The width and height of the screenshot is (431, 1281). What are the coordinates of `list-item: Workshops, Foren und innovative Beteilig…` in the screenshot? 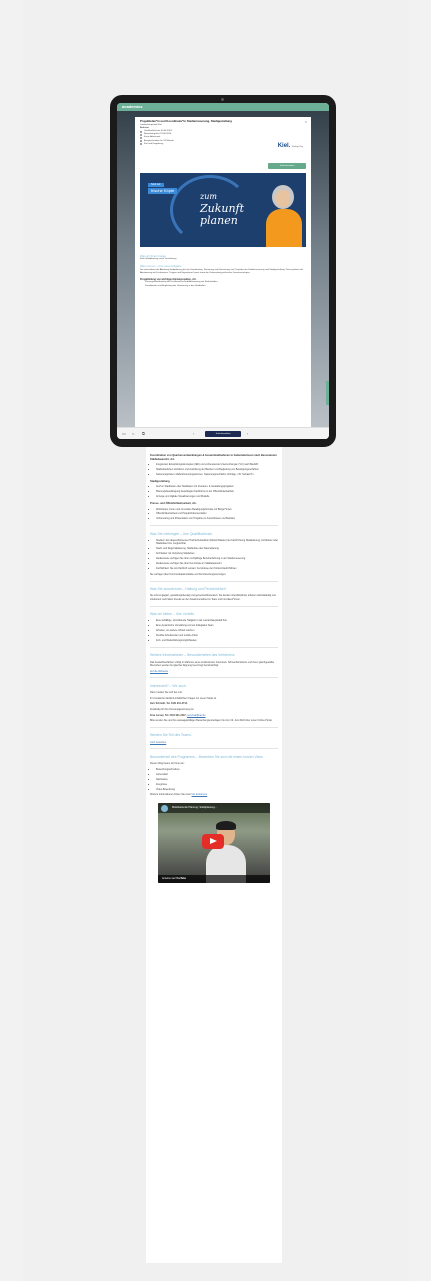 It's located at (217, 510).